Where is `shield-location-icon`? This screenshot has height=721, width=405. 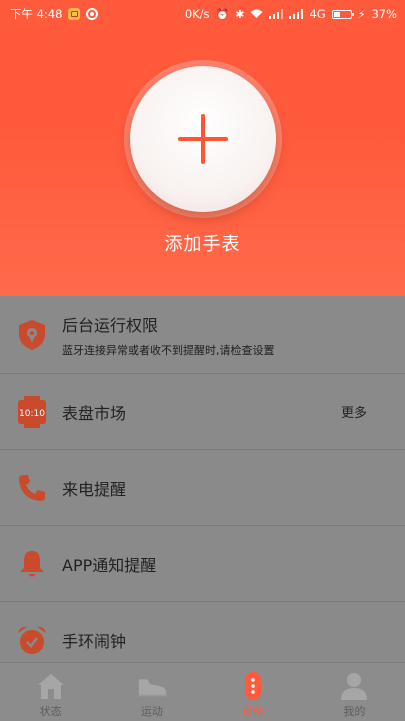
shield-location-icon is located at coordinates (32, 335).